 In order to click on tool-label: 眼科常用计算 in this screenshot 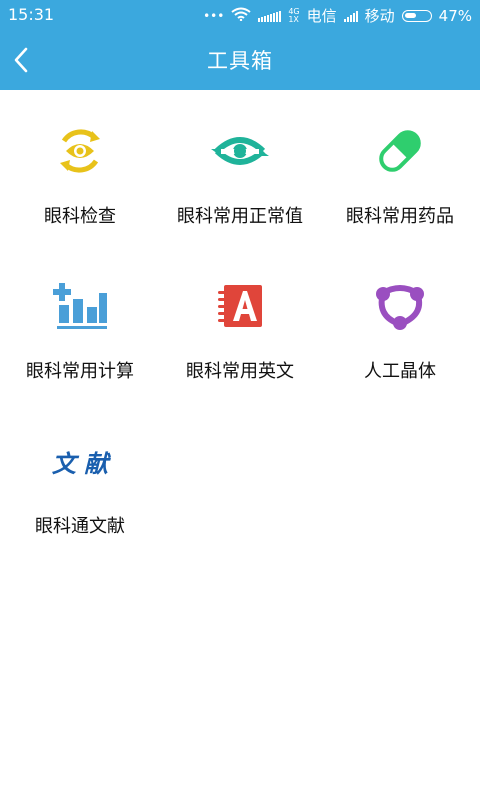, I will do `click(80, 371)`.